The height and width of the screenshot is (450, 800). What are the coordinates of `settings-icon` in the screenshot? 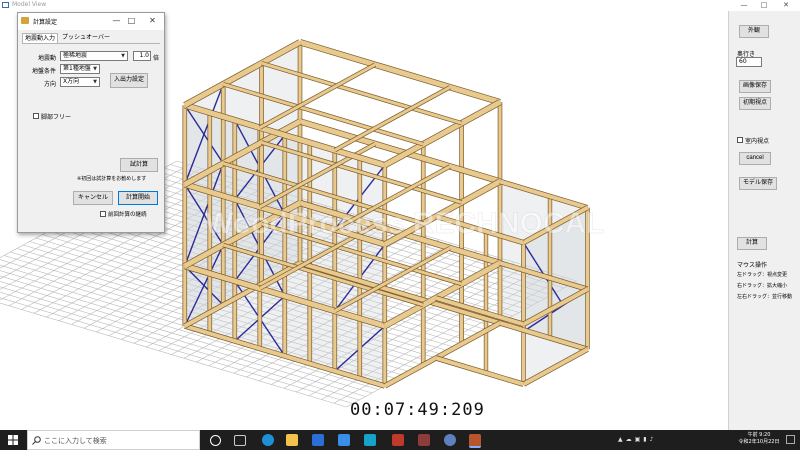 It's located at (25, 20).